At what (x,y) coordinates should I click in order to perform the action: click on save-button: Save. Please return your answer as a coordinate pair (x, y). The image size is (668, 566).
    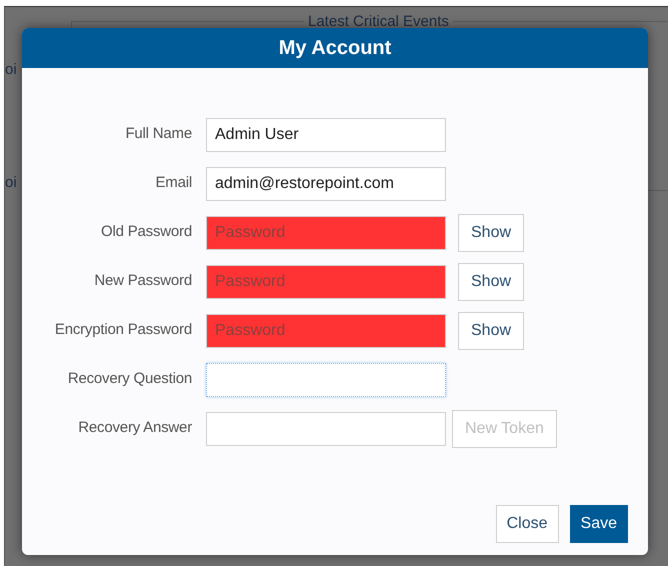
    Looking at the image, I should click on (599, 524).